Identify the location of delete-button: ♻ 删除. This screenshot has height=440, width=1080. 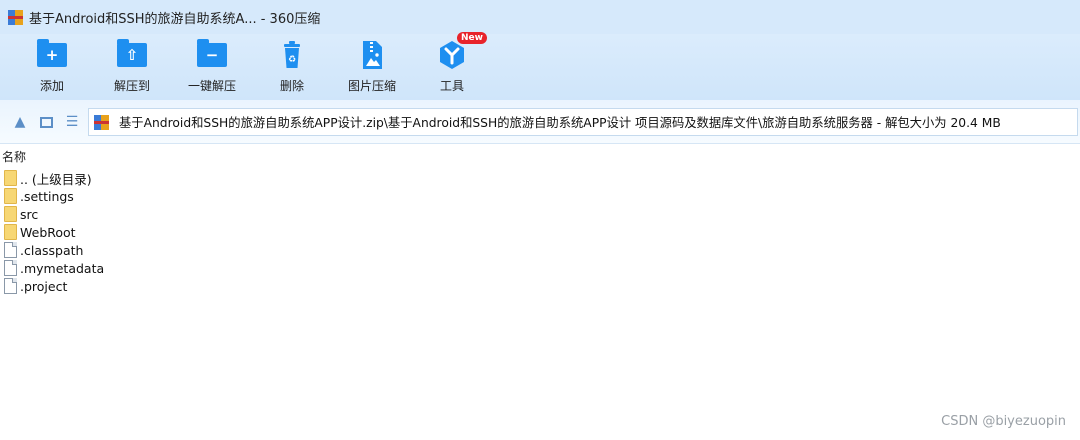
(292, 68).